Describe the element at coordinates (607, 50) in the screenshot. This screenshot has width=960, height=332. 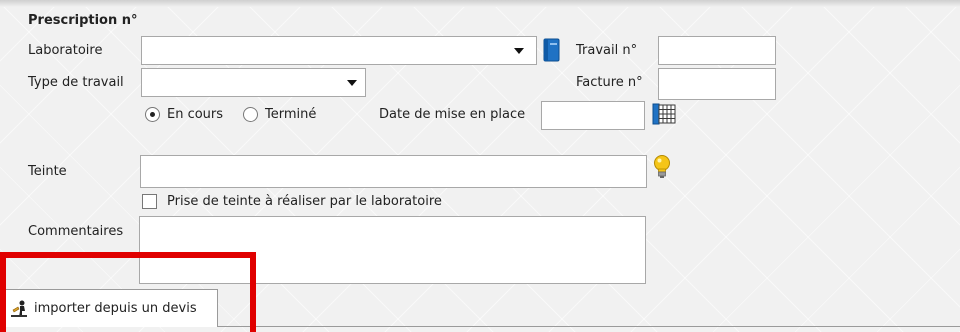
I see `travail-num-label: Travail n°` at that location.